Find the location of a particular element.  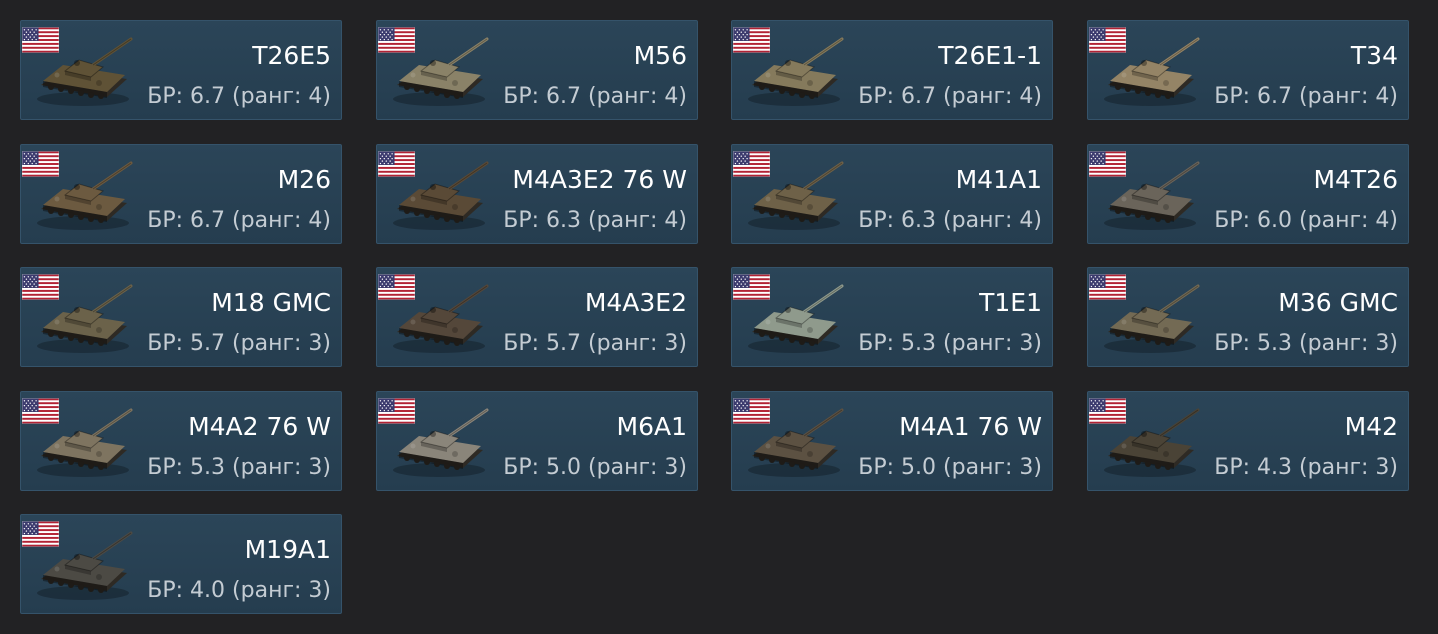

battle-rating: БР: 6.0 (ранг: 4) is located at coordinates (1306, 220).